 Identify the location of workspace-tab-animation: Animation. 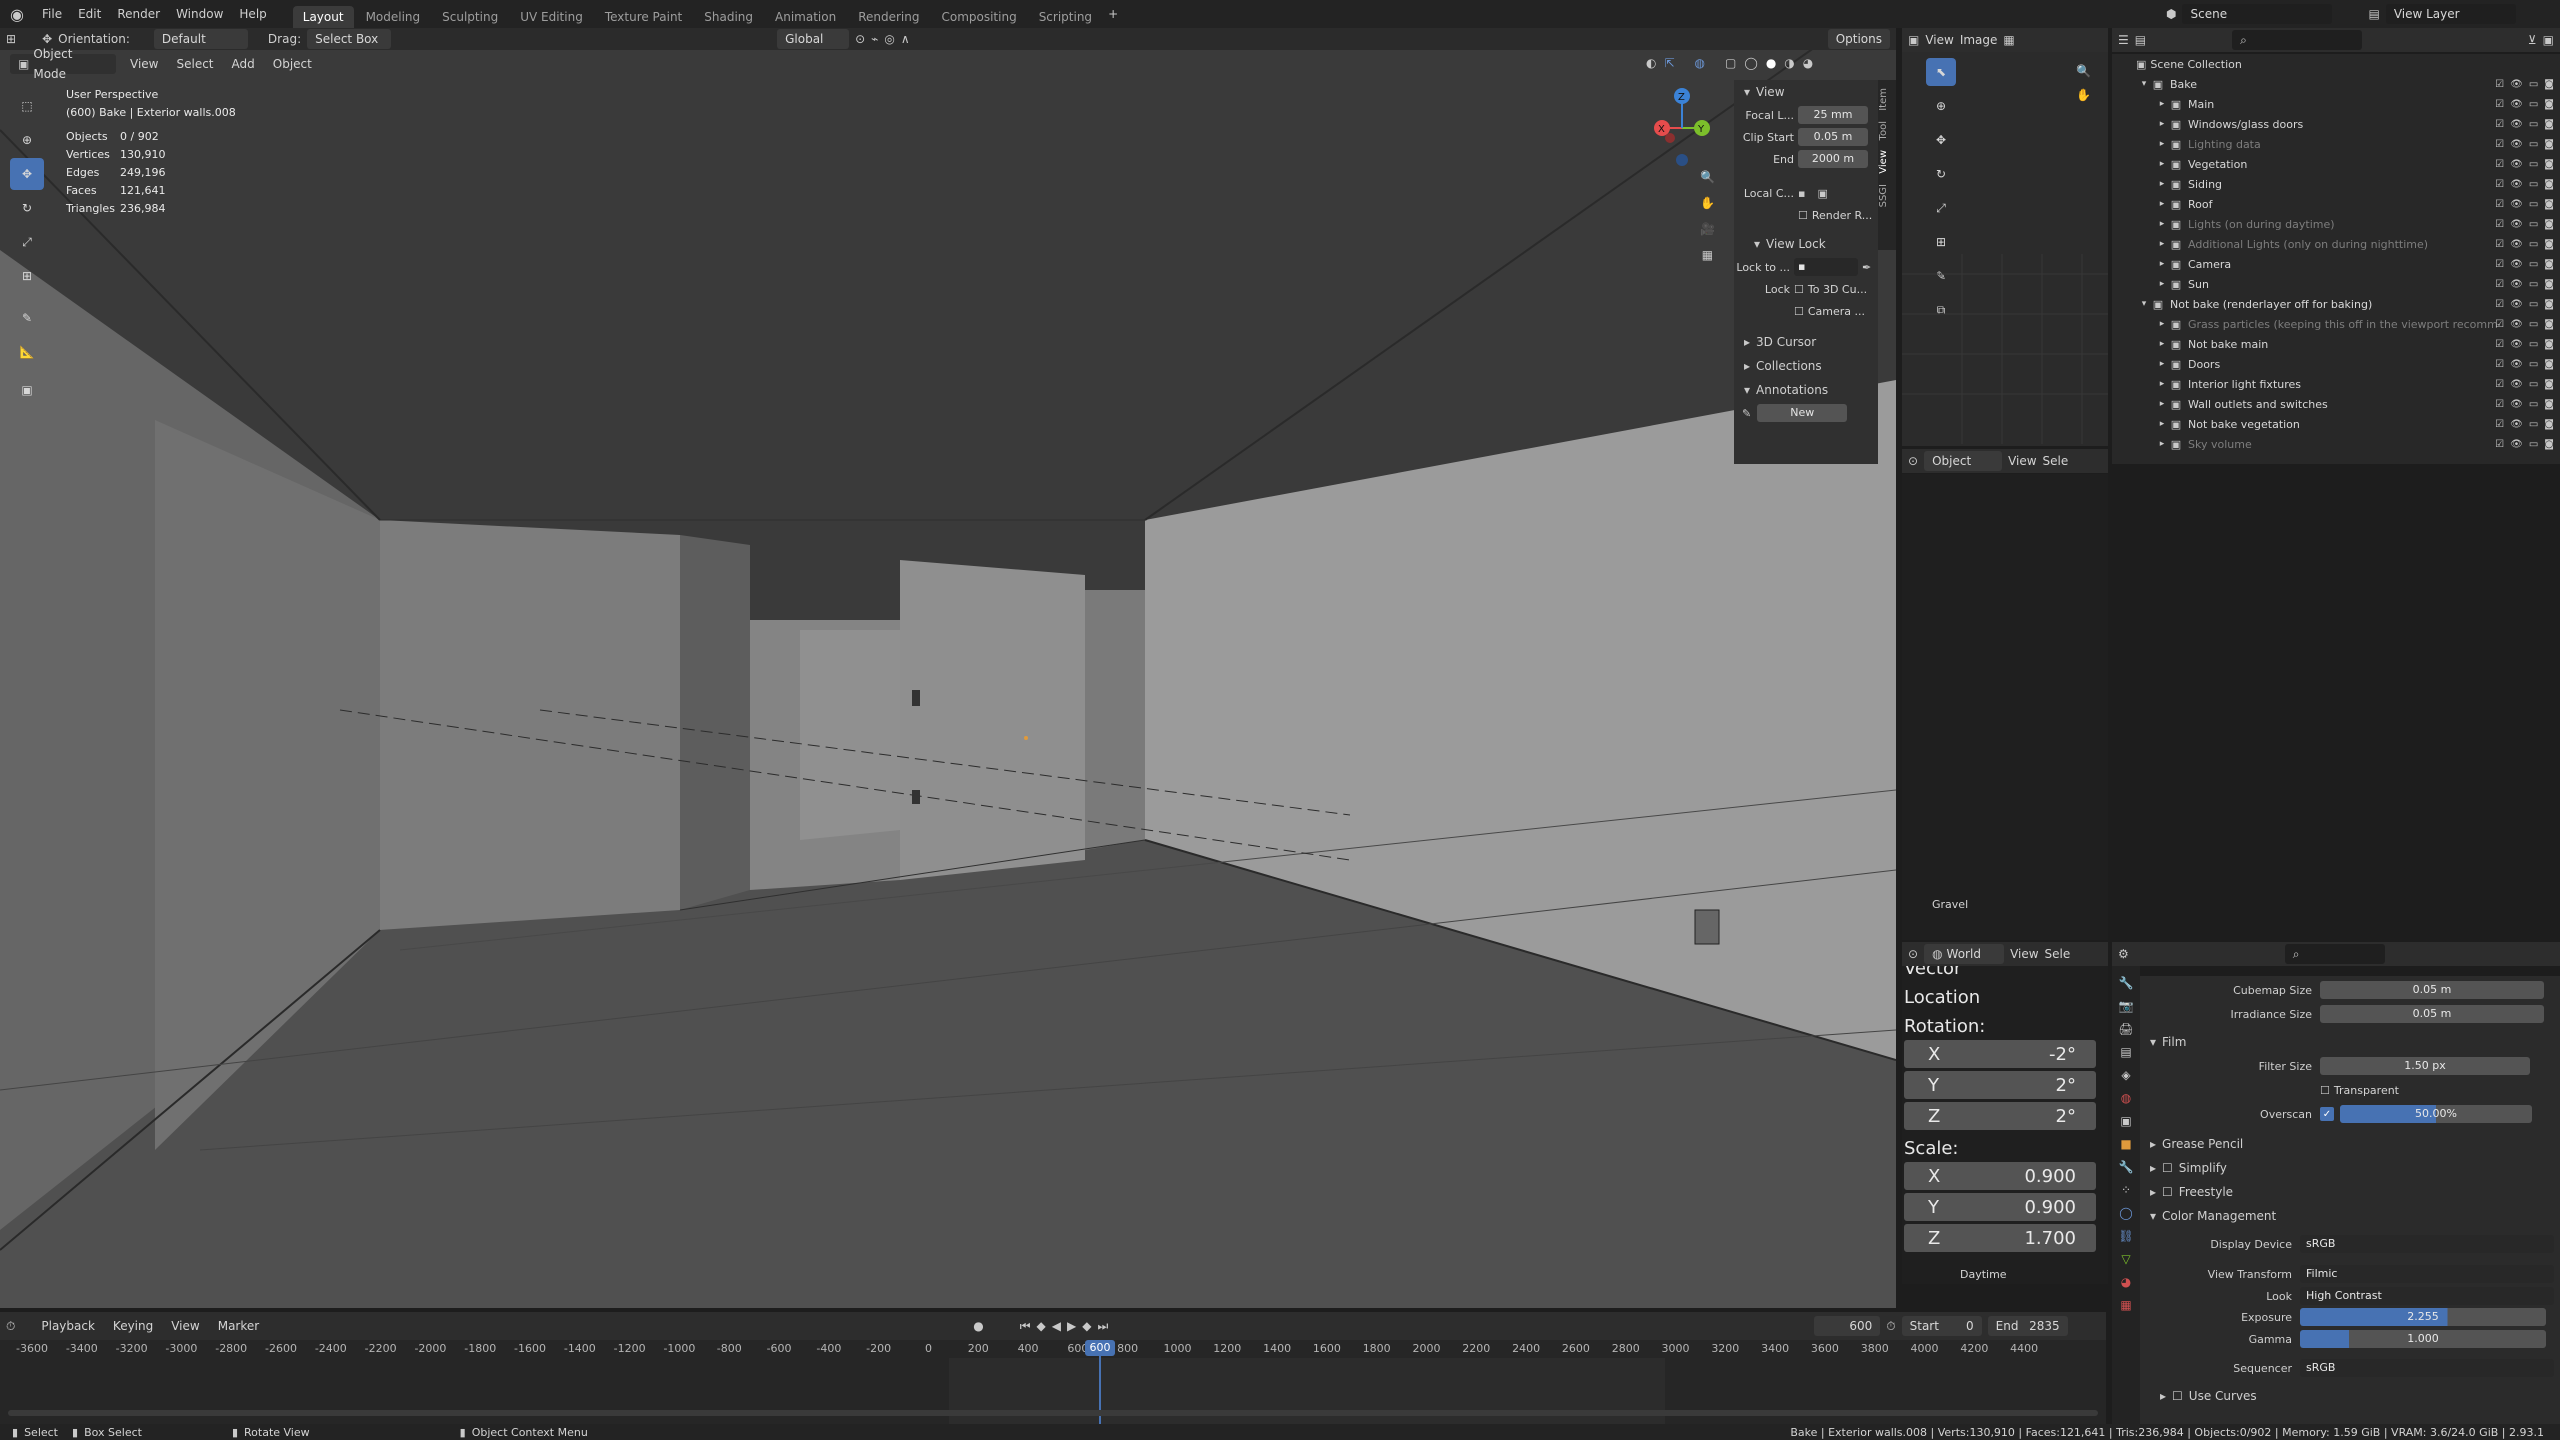
(805, 17).